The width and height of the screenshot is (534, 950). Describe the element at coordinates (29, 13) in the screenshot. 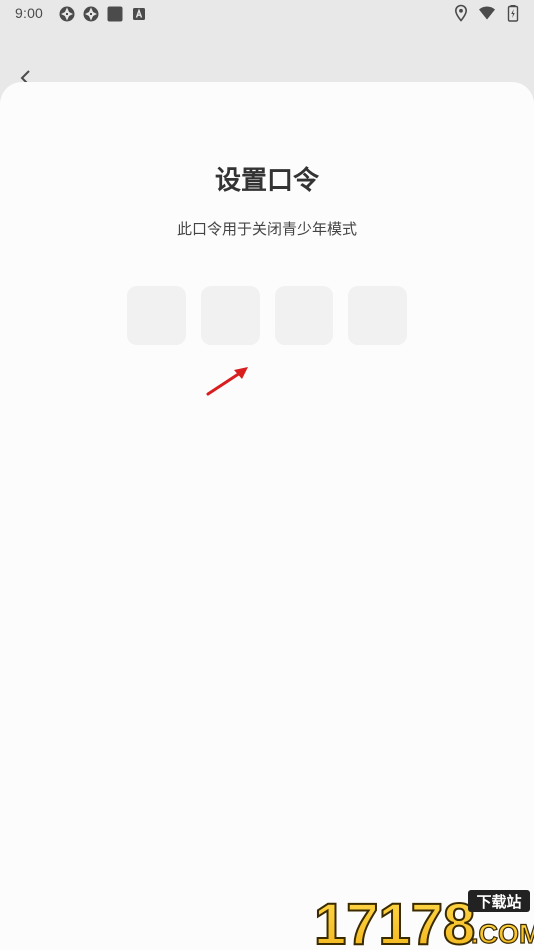

I see `status-time: 9:00` at that location.